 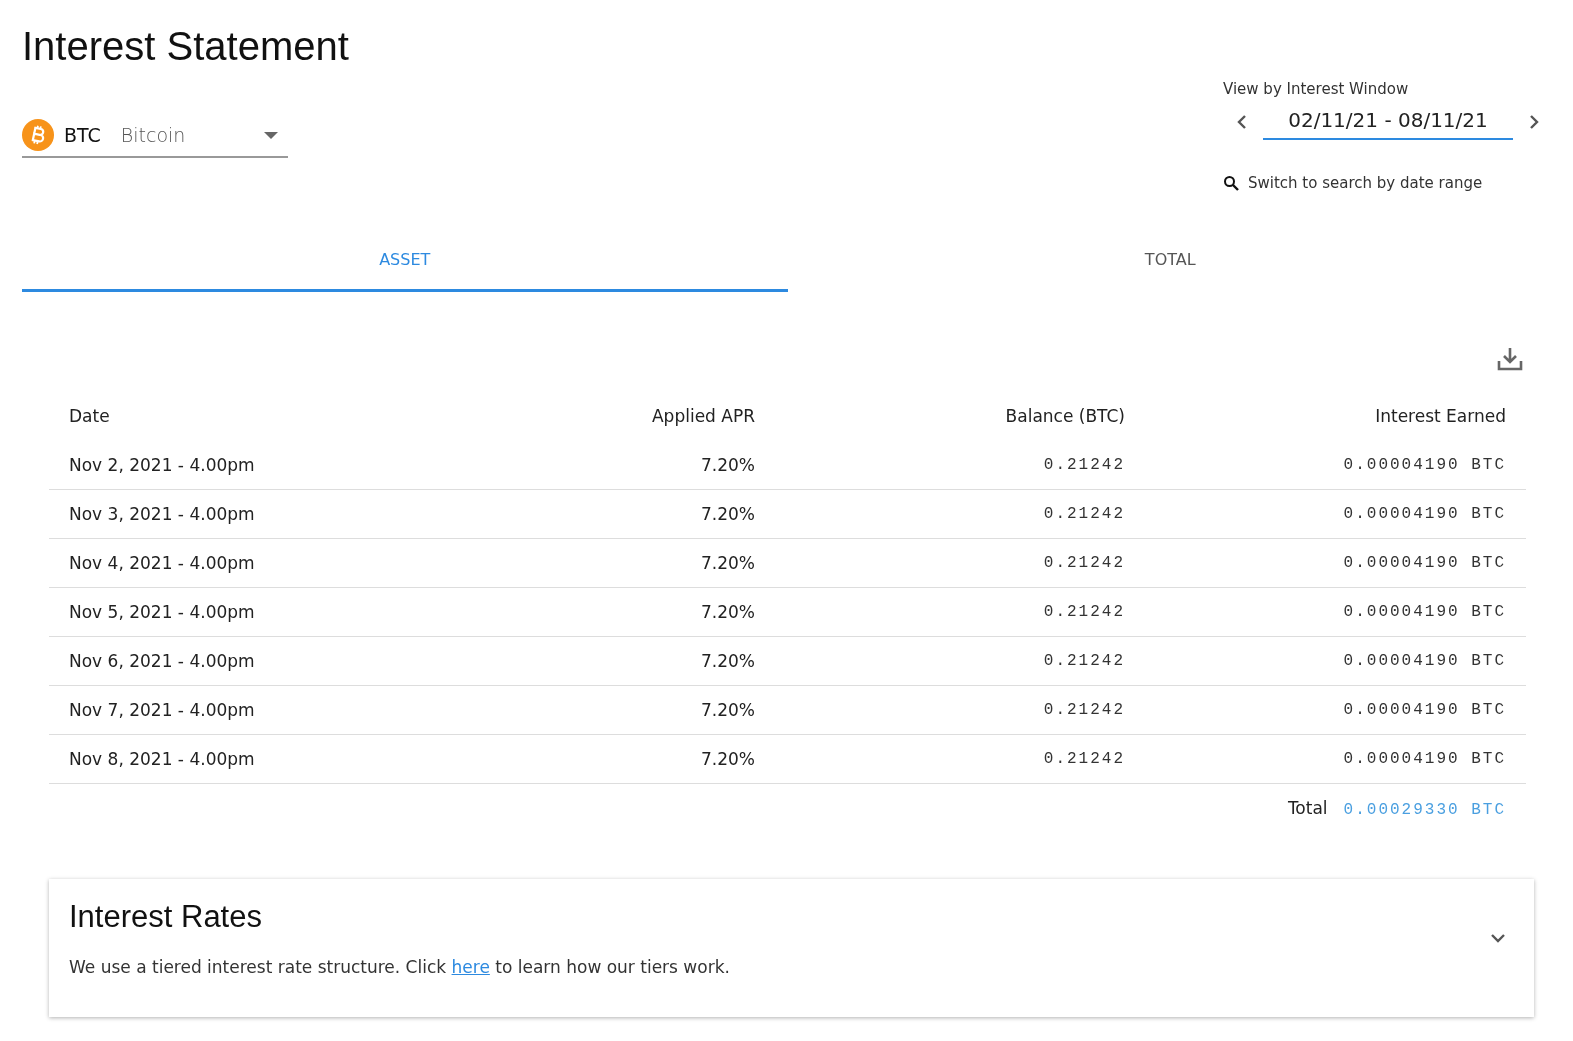 What do you see at coordinates (1307, 808) in the screenshot?
I see `total-label: Total` at bounding box center [1307, 808].